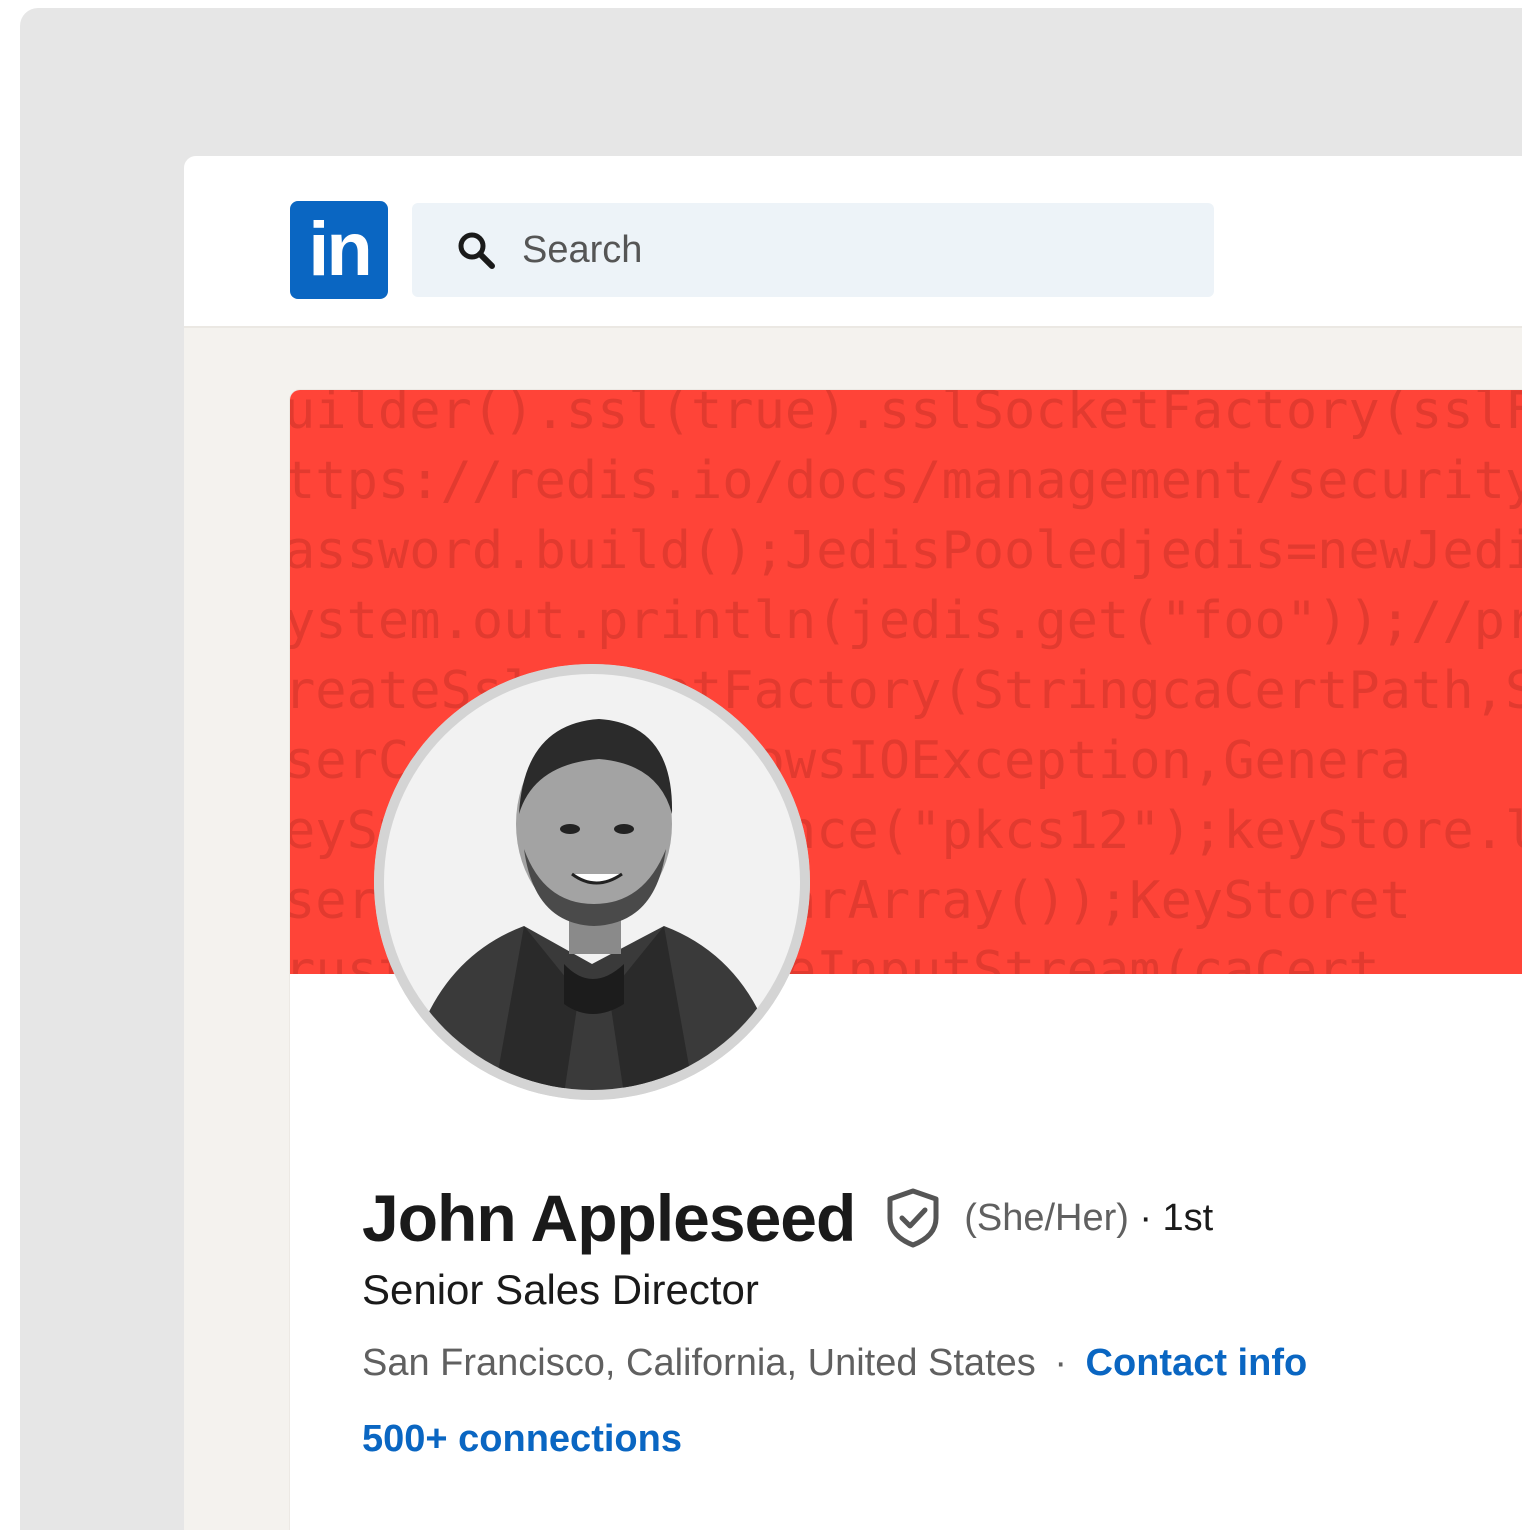  Describe the element at coordinates (1197, 1363) in the screenshot. I see `contact-info-link: Contact info` at that location.